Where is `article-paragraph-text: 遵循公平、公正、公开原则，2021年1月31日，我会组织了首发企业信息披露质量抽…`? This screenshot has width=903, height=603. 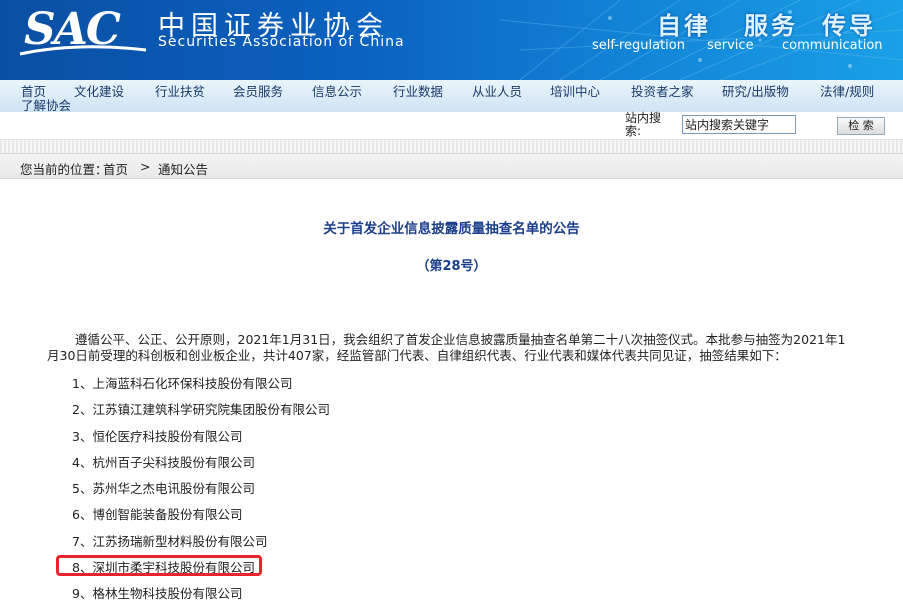 article-paragraph-text: 遵循公平、公正、公开原则，2021年1月31日，我会组织了首发企业信息披露质量抽… is located at coordinates (446, 347).